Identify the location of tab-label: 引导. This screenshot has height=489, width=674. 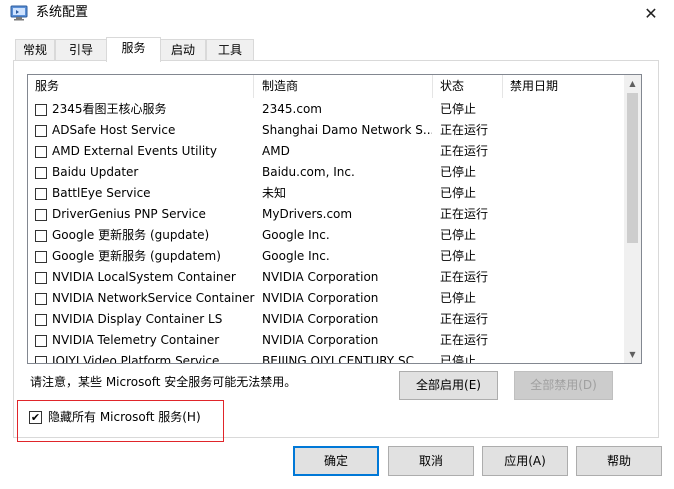
(80, 50).